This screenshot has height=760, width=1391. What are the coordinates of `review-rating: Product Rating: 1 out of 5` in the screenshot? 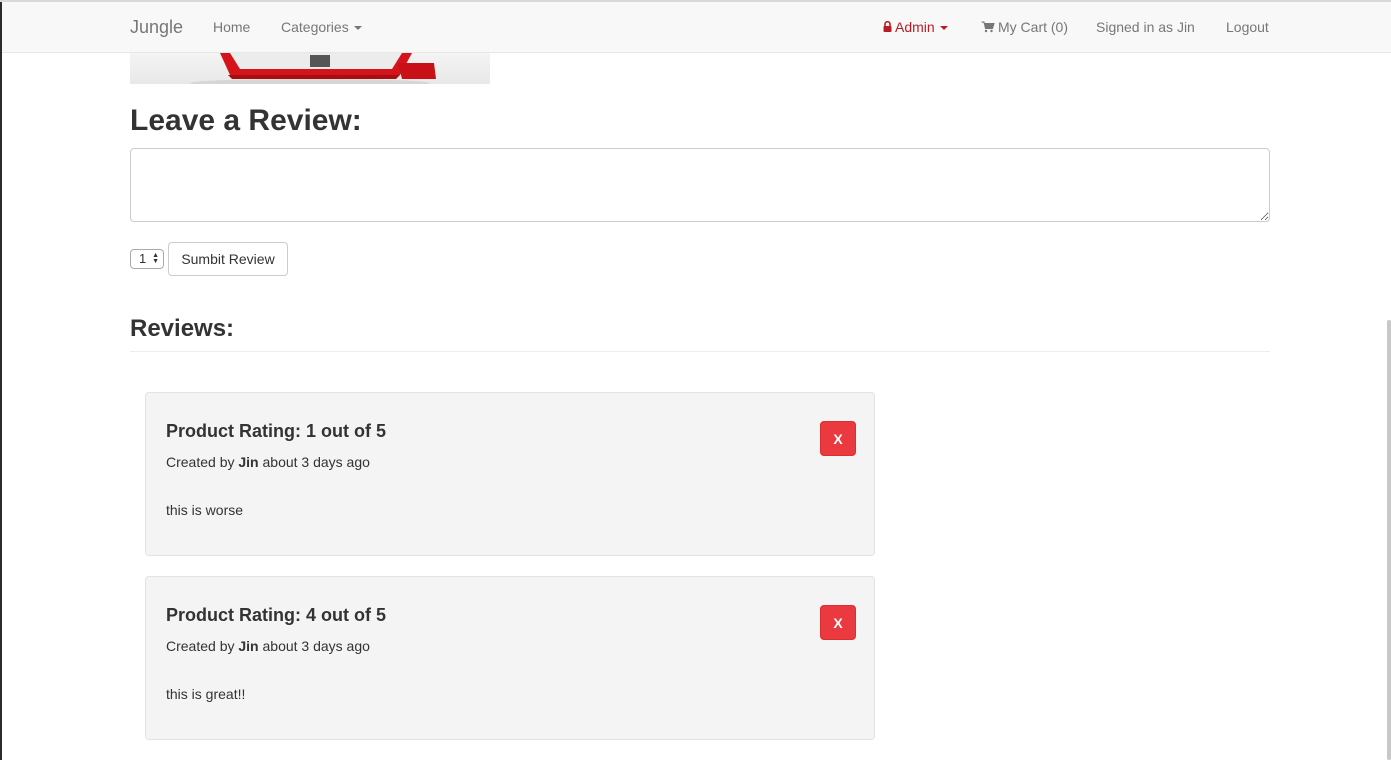 It's located at (276, 431).